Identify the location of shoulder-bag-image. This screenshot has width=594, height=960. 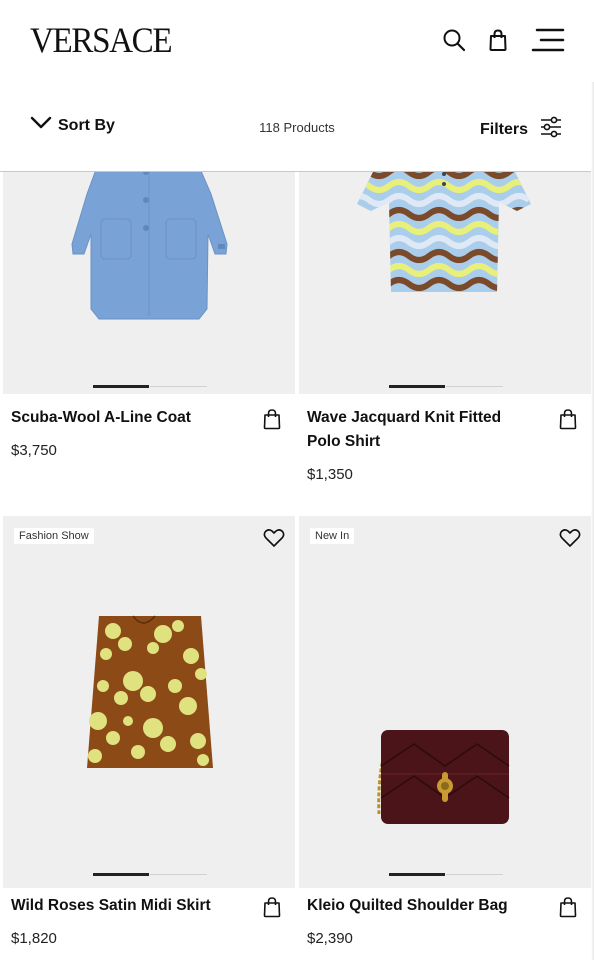
(443, 777).